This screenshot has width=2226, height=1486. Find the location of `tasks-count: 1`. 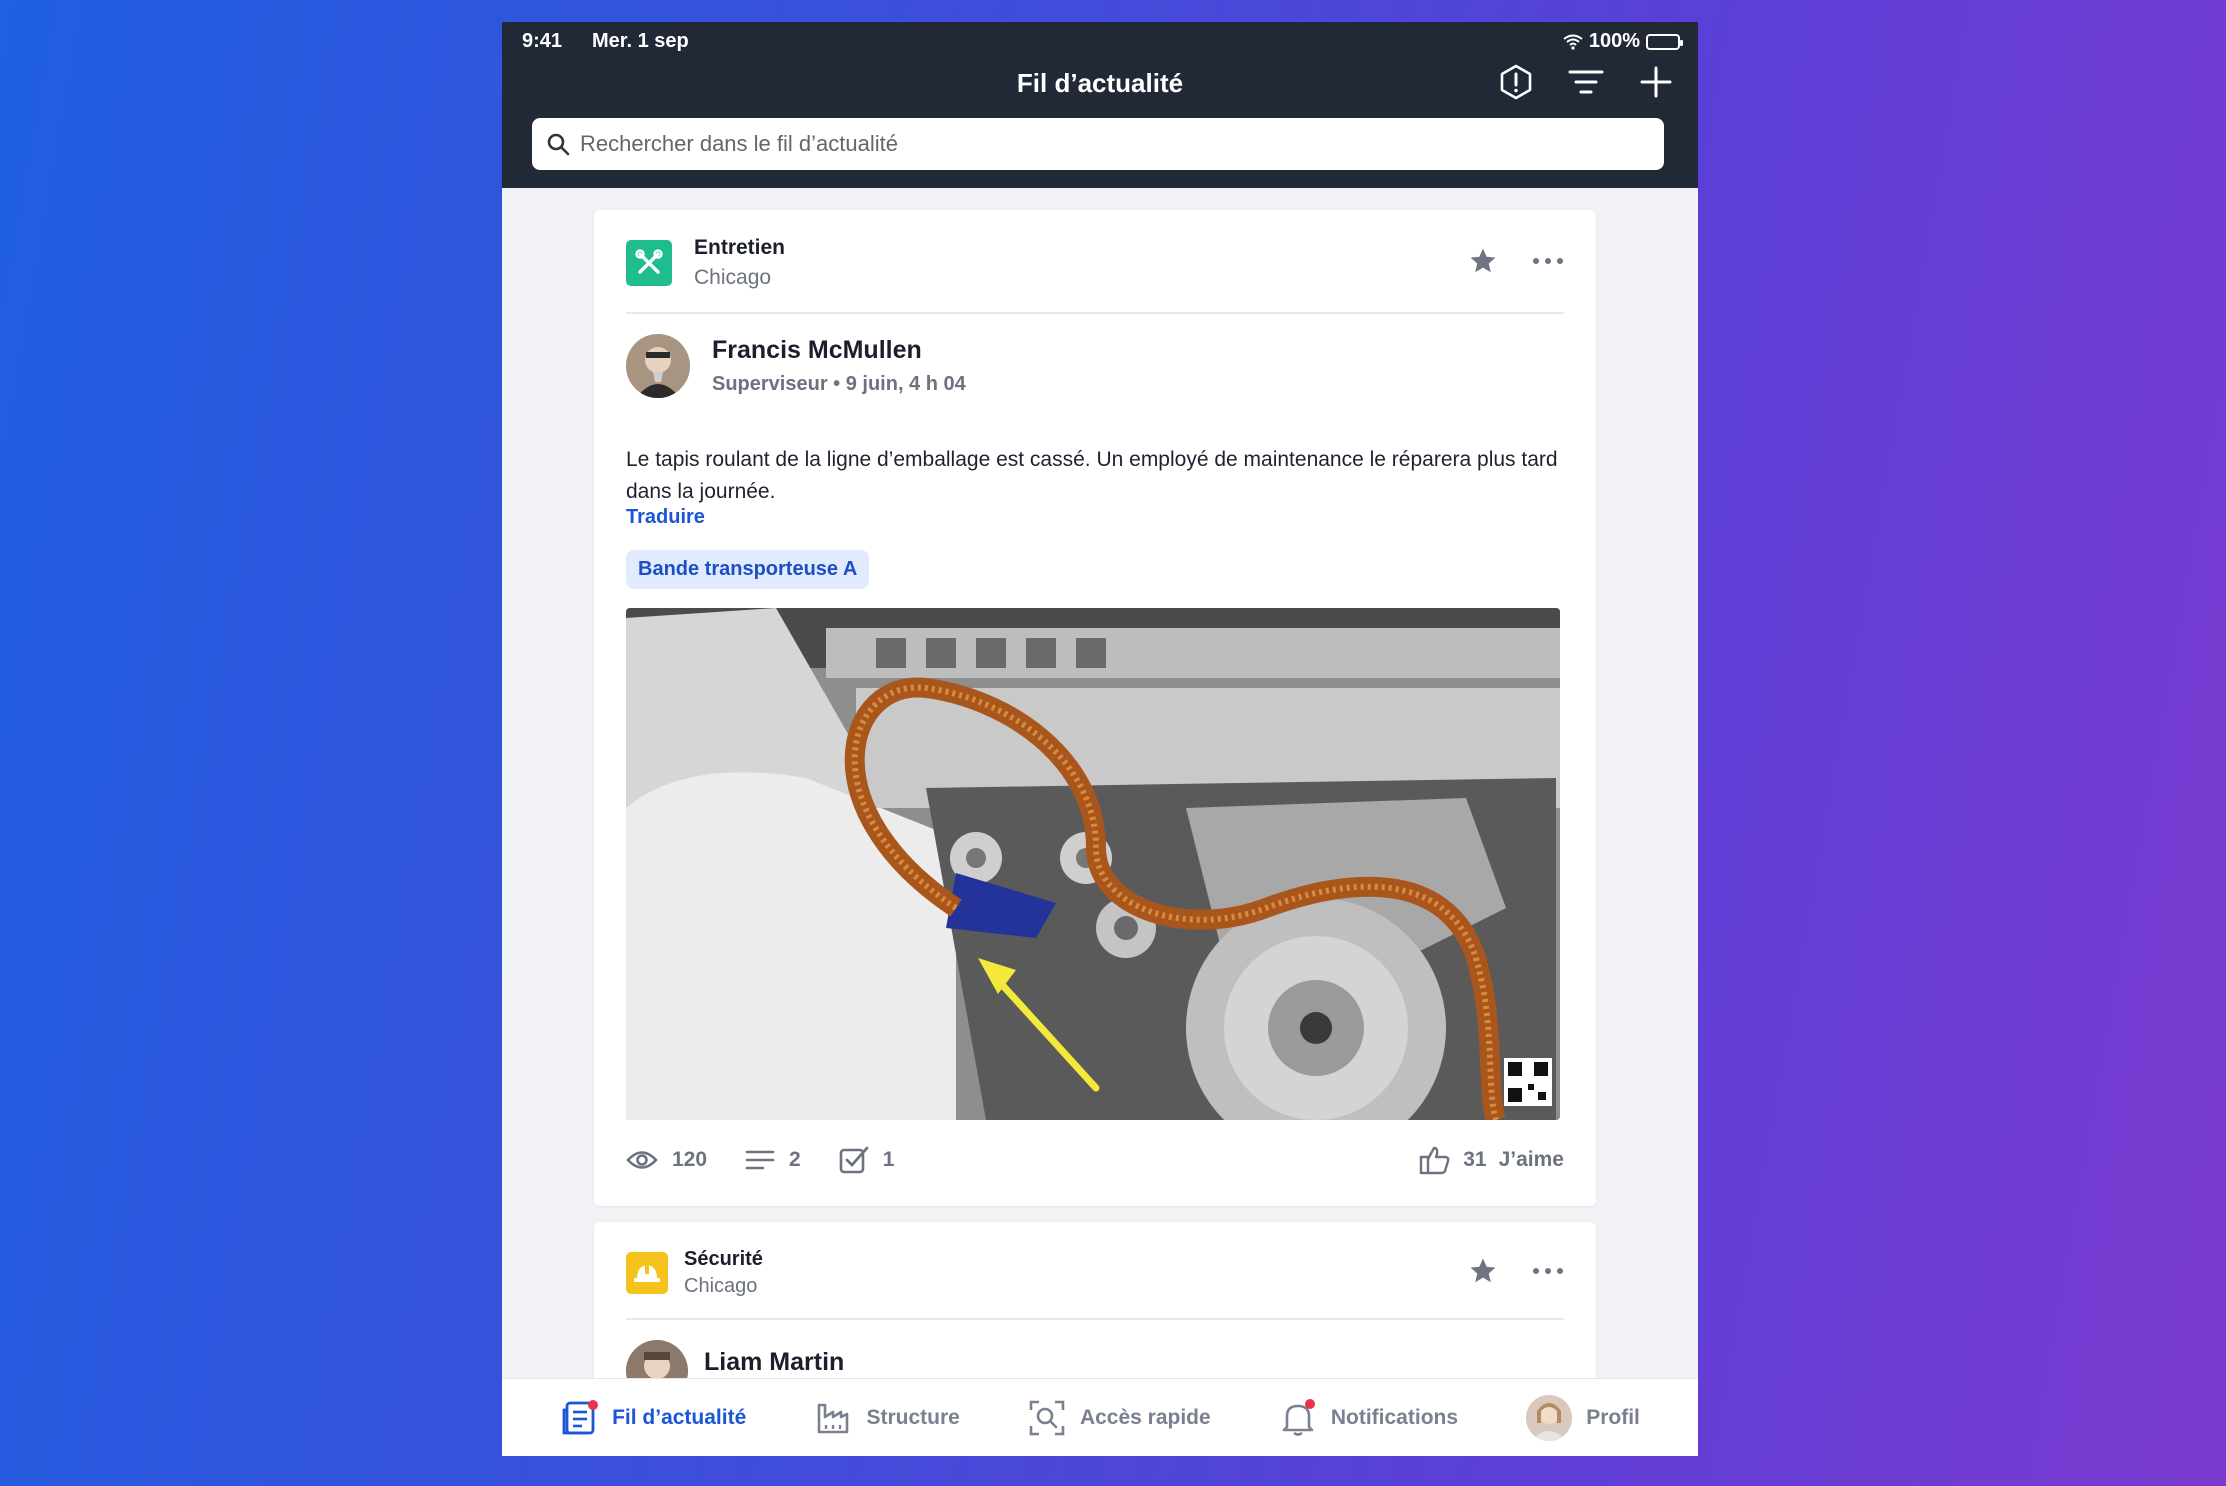

tasks-count: 1 is located at coordinates (888, 1159).